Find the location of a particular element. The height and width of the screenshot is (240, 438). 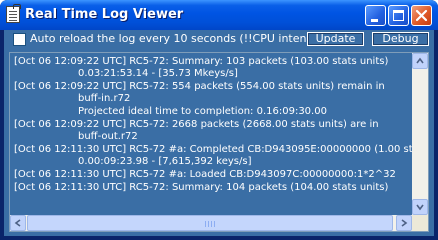

scroll-left-button is located at coordinates (18, 223).